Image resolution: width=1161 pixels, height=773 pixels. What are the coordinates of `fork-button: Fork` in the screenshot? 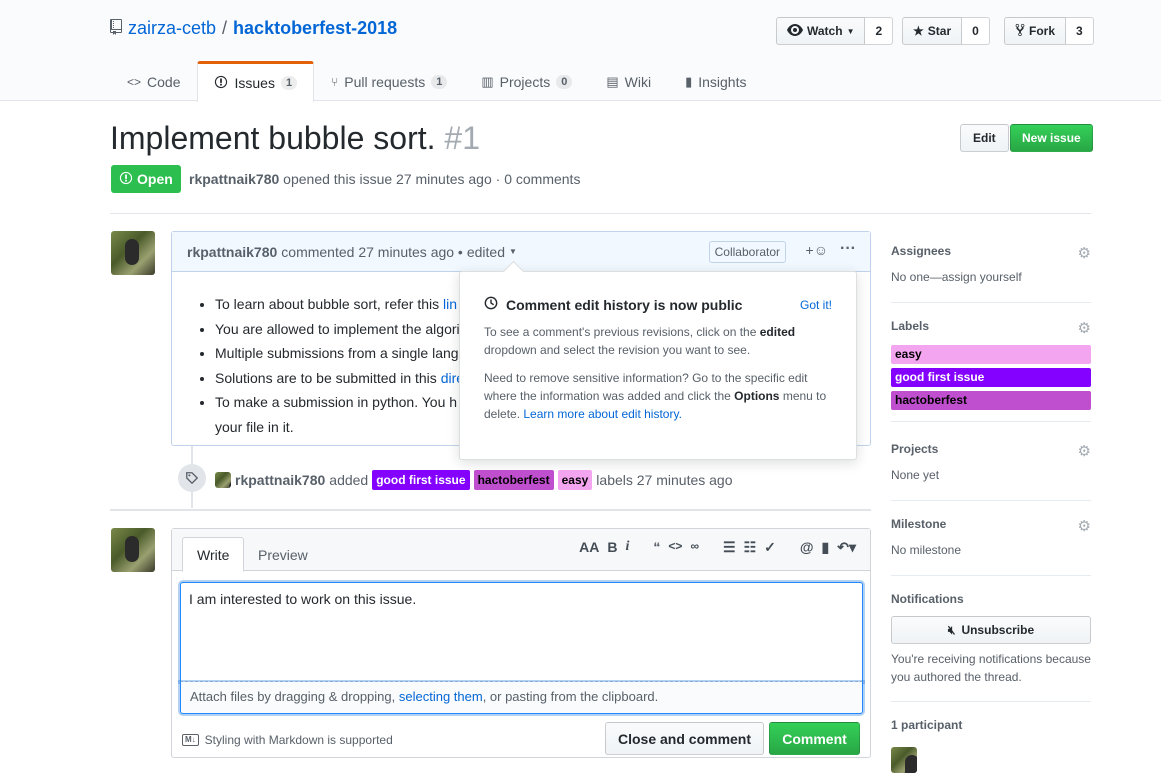 It's located at (1035, 31).